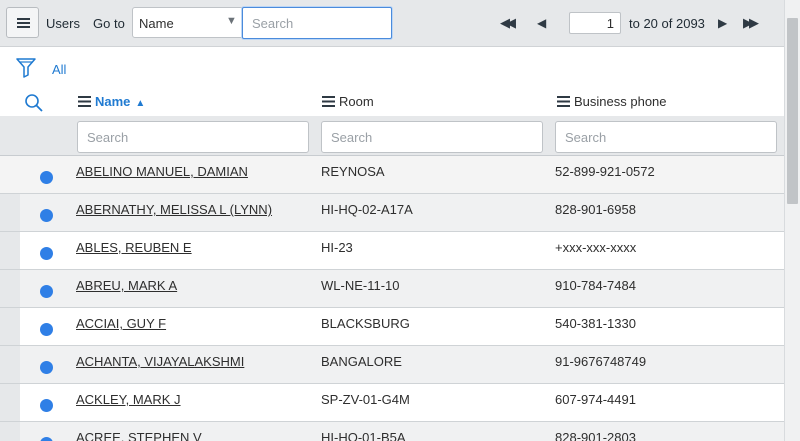 This screenshot has height=441, width=800. What do you see at coordinates (121, 323) in the screenshot?
I see `user-name-link: ACCIAI, GUY F` at bounding box center [121, 323].